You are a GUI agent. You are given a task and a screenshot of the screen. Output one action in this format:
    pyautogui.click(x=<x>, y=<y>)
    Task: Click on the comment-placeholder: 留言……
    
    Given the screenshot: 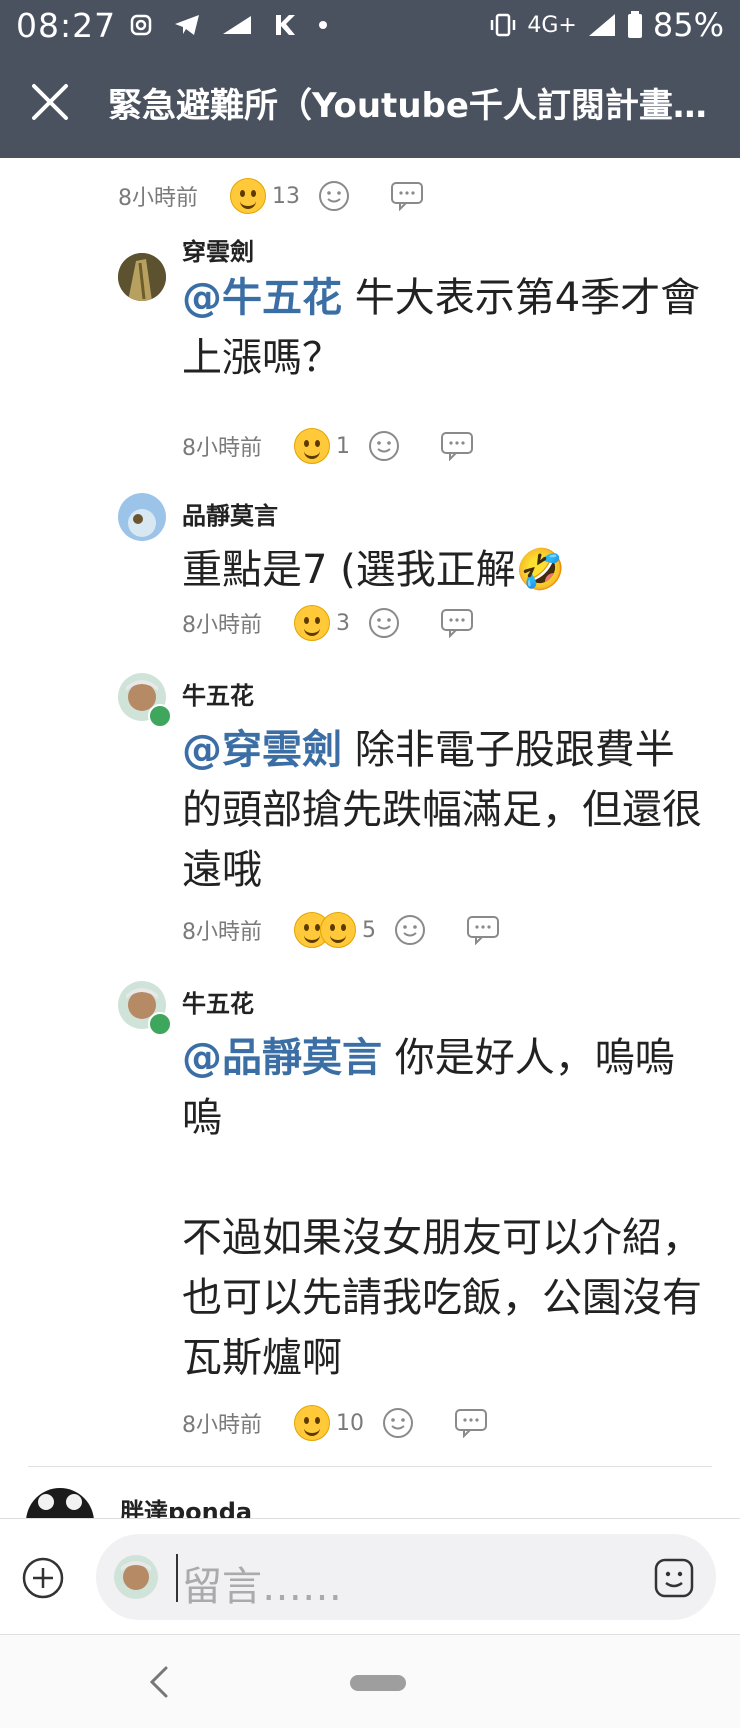 What is the action you would take?
    pyautogui.click(x=262, y=1587)
    